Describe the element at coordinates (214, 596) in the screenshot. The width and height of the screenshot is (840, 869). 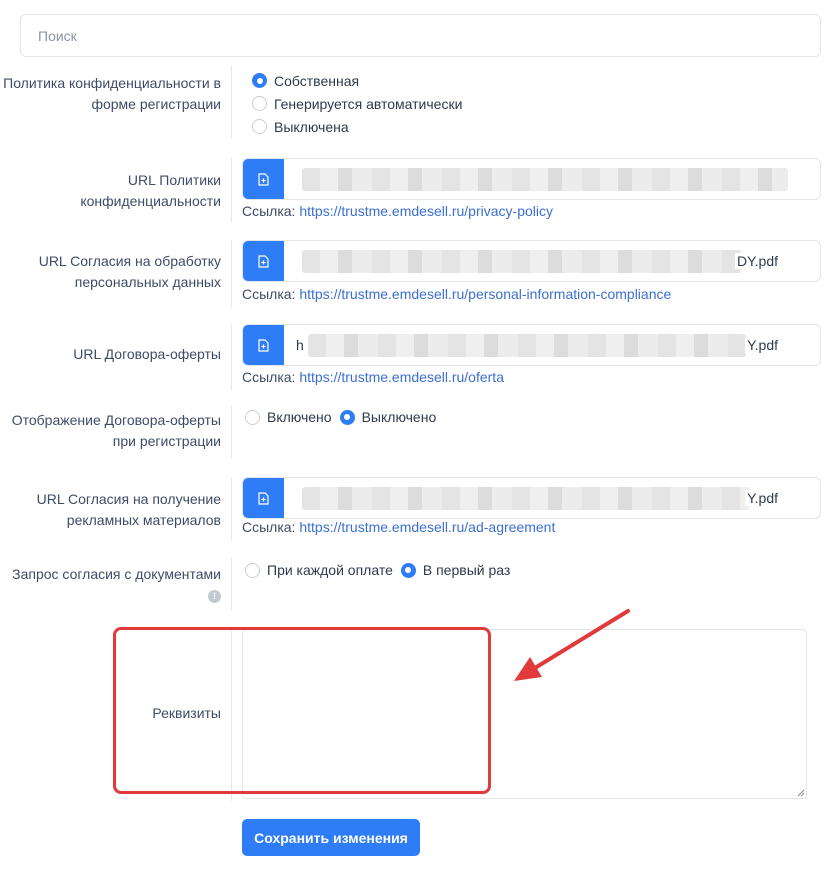
I see `info-icon: !` at that location.